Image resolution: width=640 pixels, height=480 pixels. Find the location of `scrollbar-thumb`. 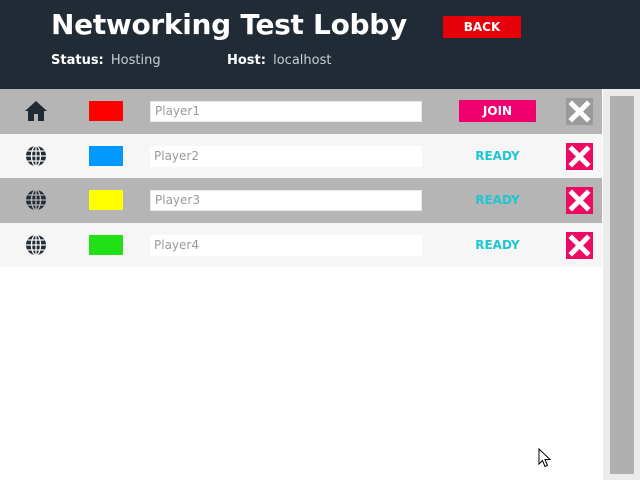

scrollbar-thumb is located at coordinates (622, 285).